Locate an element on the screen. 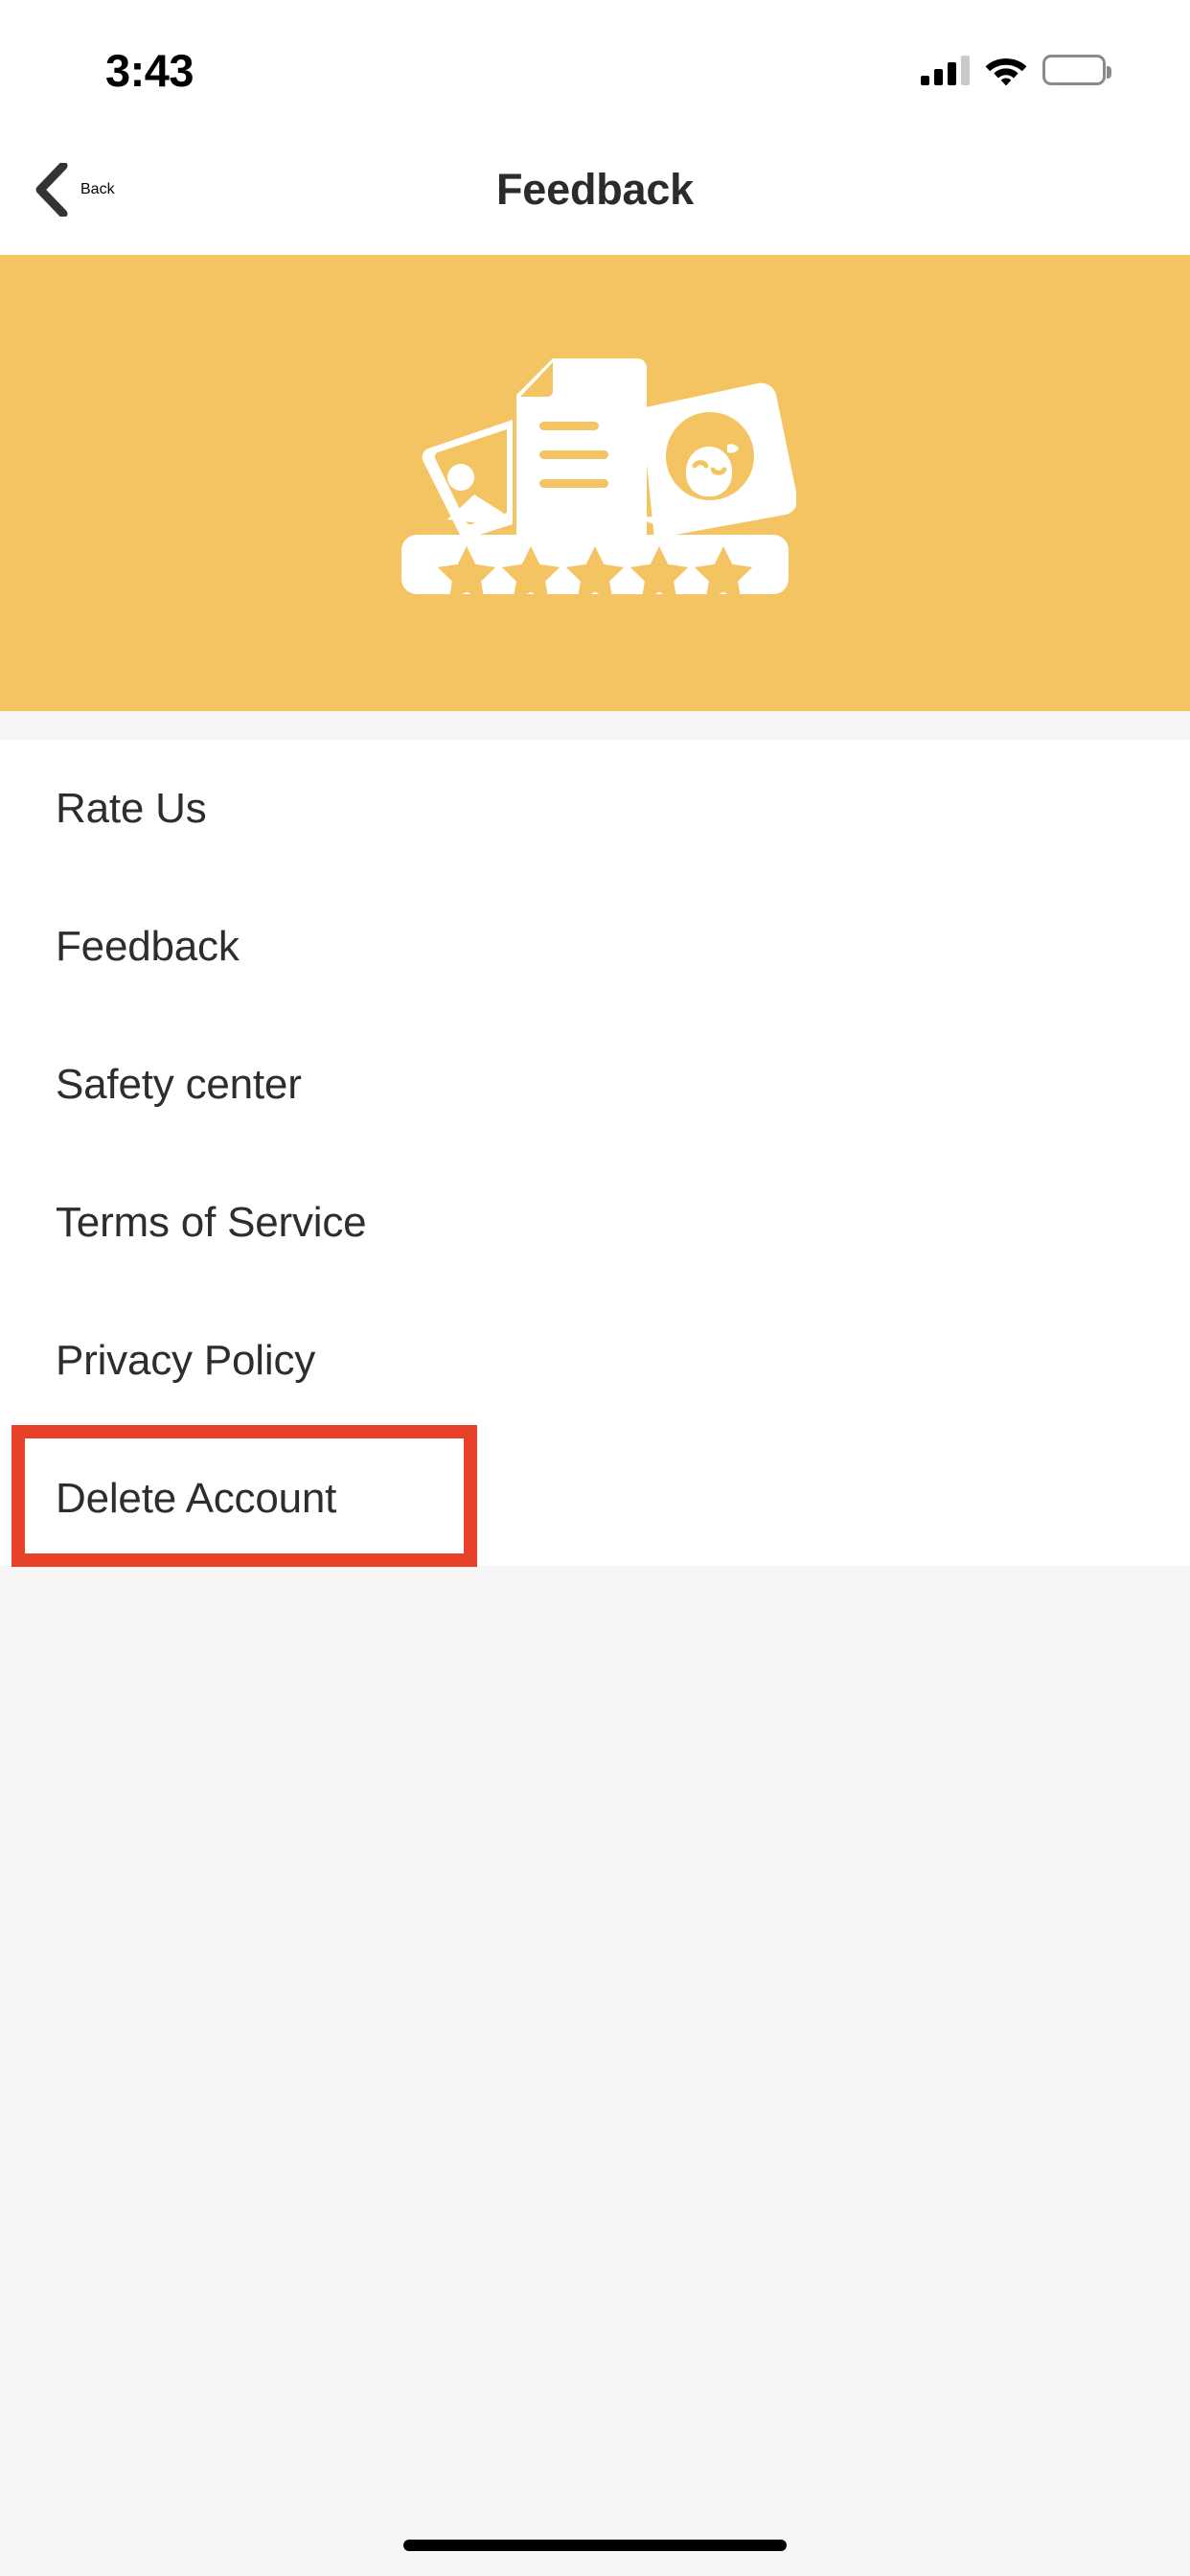 This screenshot has height=2576, width=1190. menu-item-label: Safety center is located at coordinates (179, 1084).